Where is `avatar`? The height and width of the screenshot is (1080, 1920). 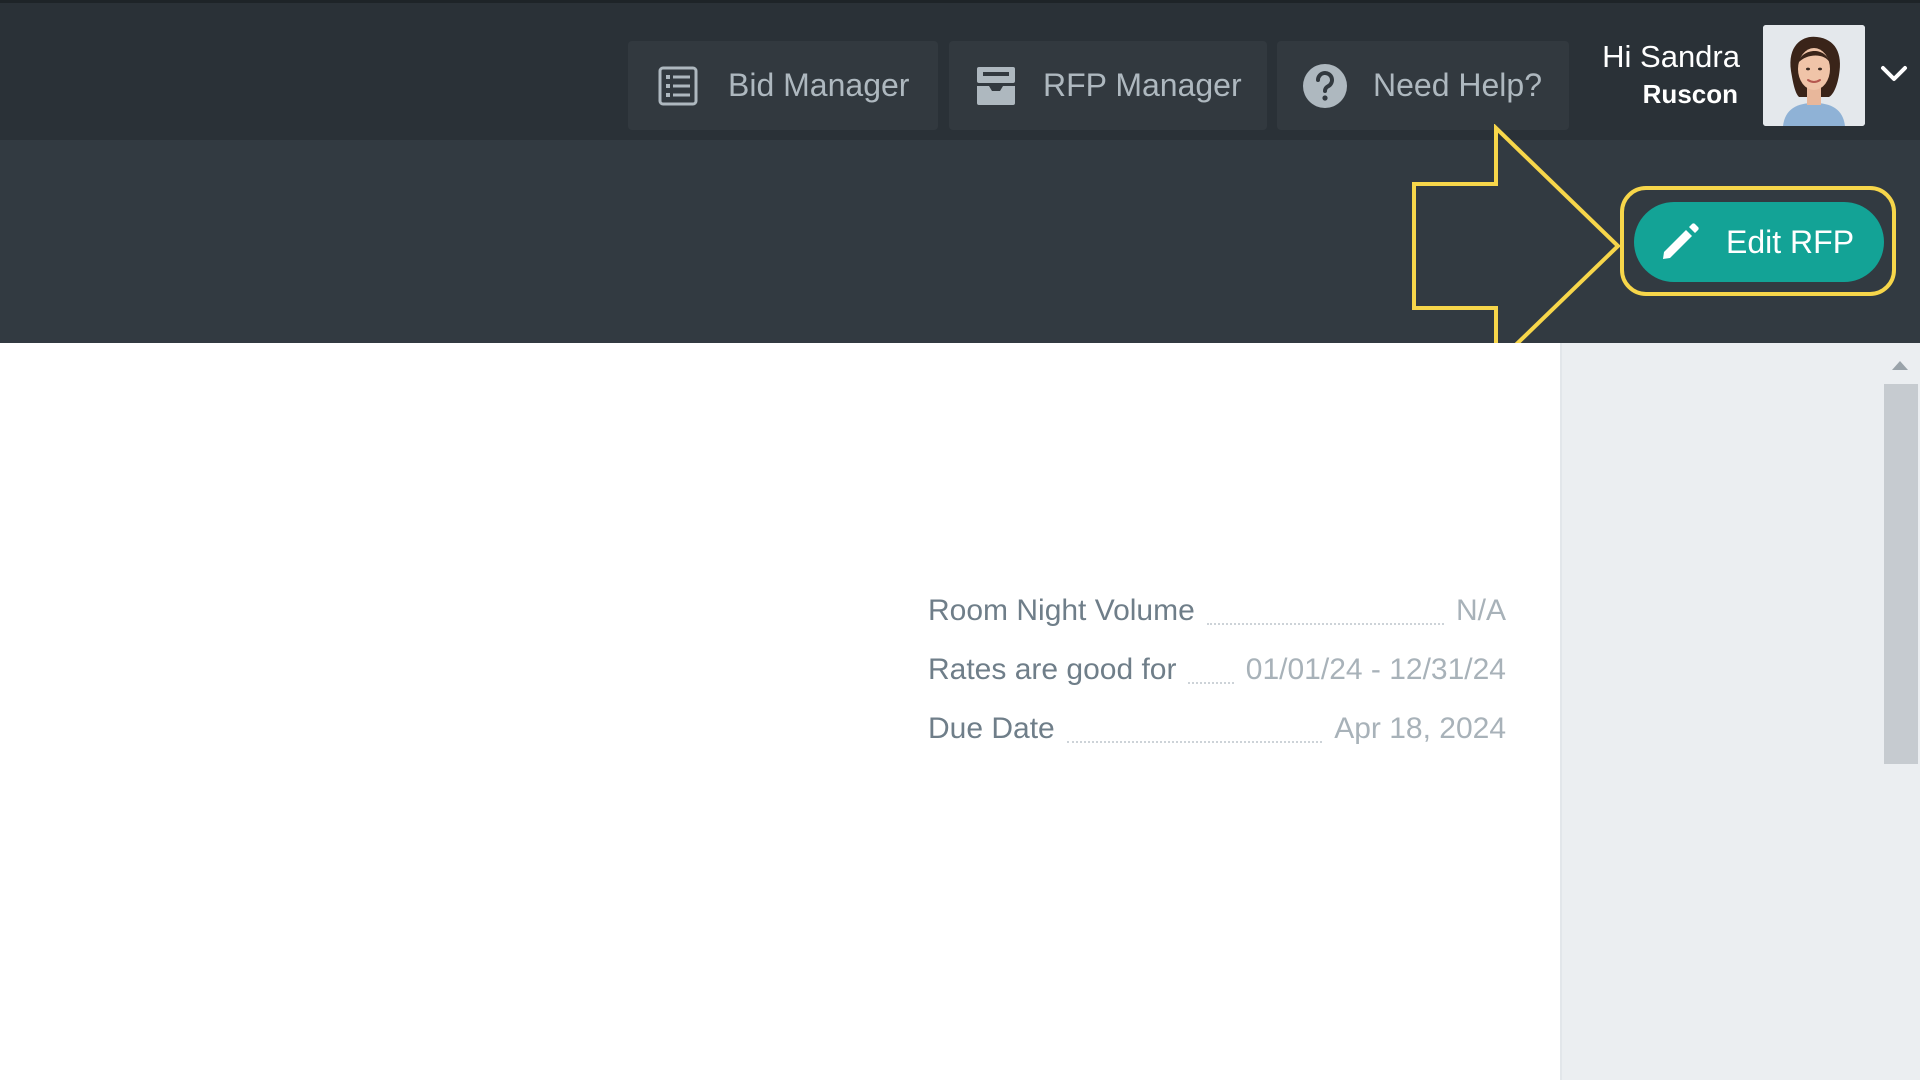 avatar is located at coordinates (1814, 75).